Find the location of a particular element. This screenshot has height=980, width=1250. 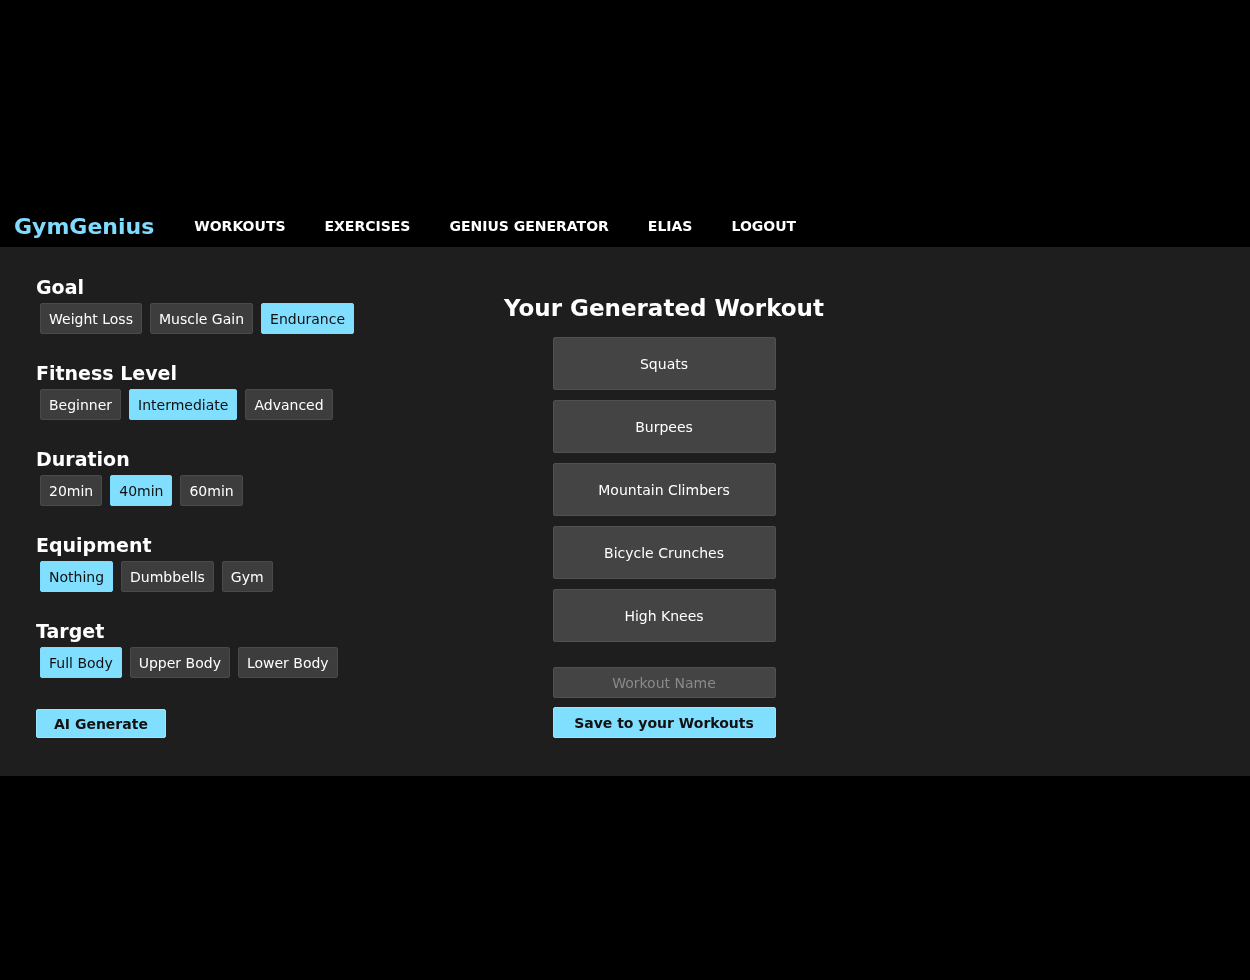

option-button: 40min is located at coordinates (141, 490).